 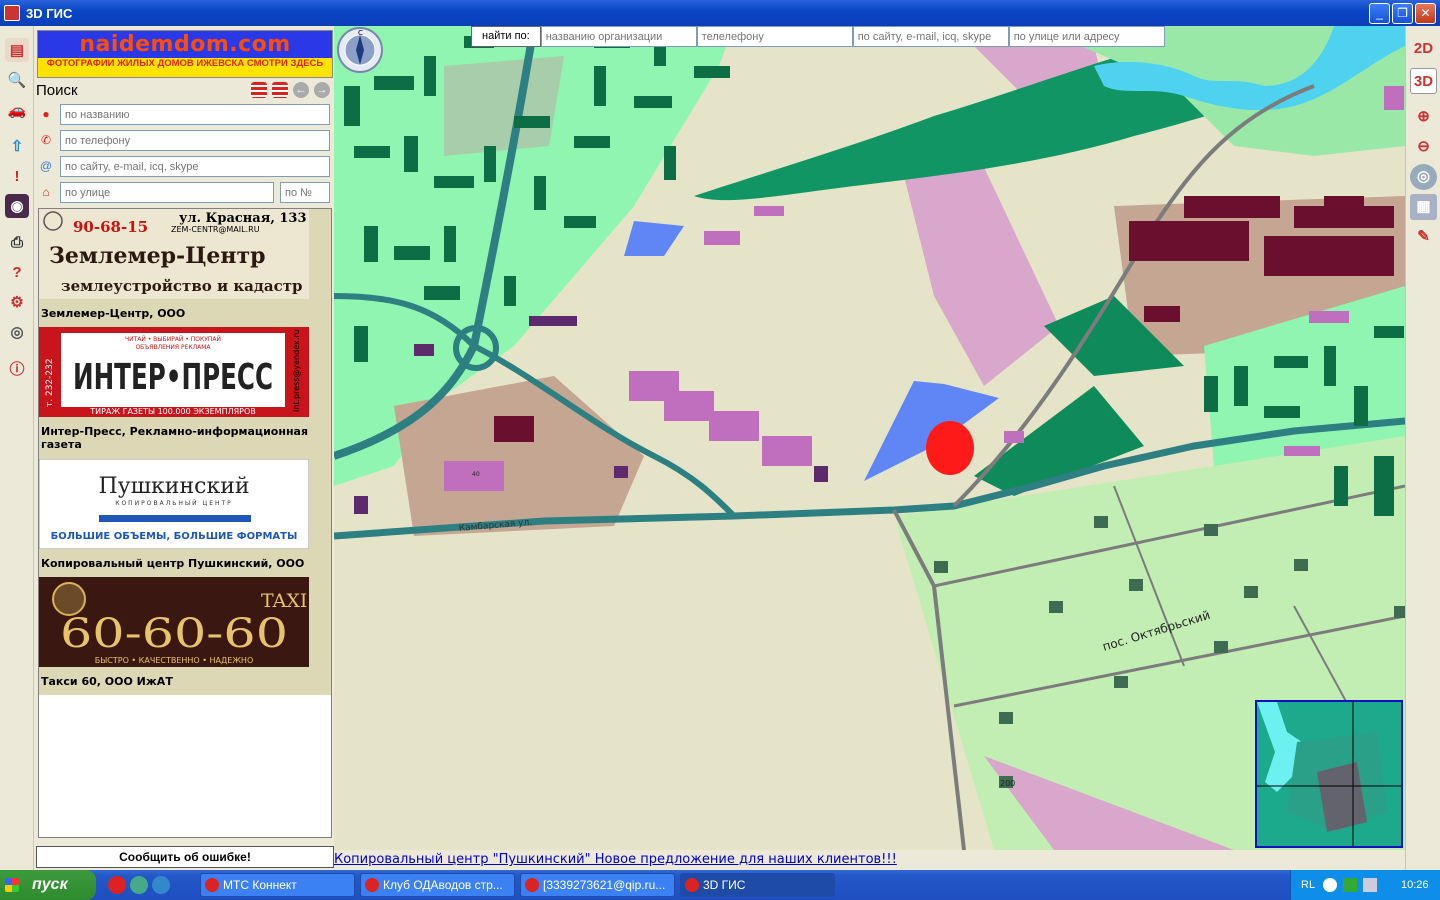 What do you see at coordinates (259, 90) in the screenshot?
I see `list-view-icon` at bounding box center [259, 90].